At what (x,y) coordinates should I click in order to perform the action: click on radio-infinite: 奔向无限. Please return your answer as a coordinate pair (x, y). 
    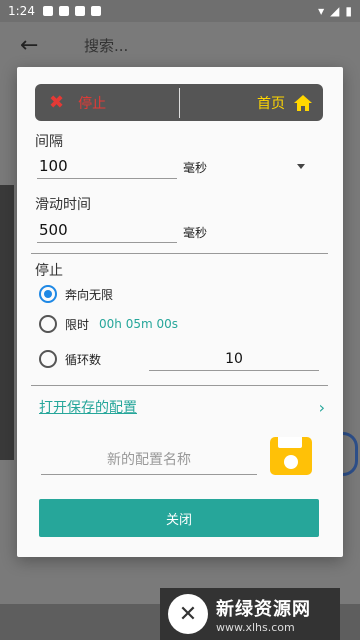
    Looking at the image, I should click on (76, 294).